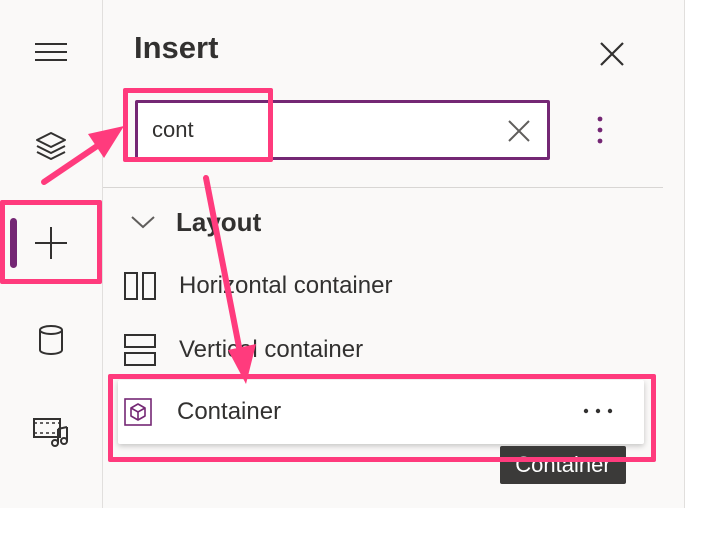  What do you see at coordinates (198, 125) in the screenshot?
I see `search-highlight-box` at bounding box center [198, 125].